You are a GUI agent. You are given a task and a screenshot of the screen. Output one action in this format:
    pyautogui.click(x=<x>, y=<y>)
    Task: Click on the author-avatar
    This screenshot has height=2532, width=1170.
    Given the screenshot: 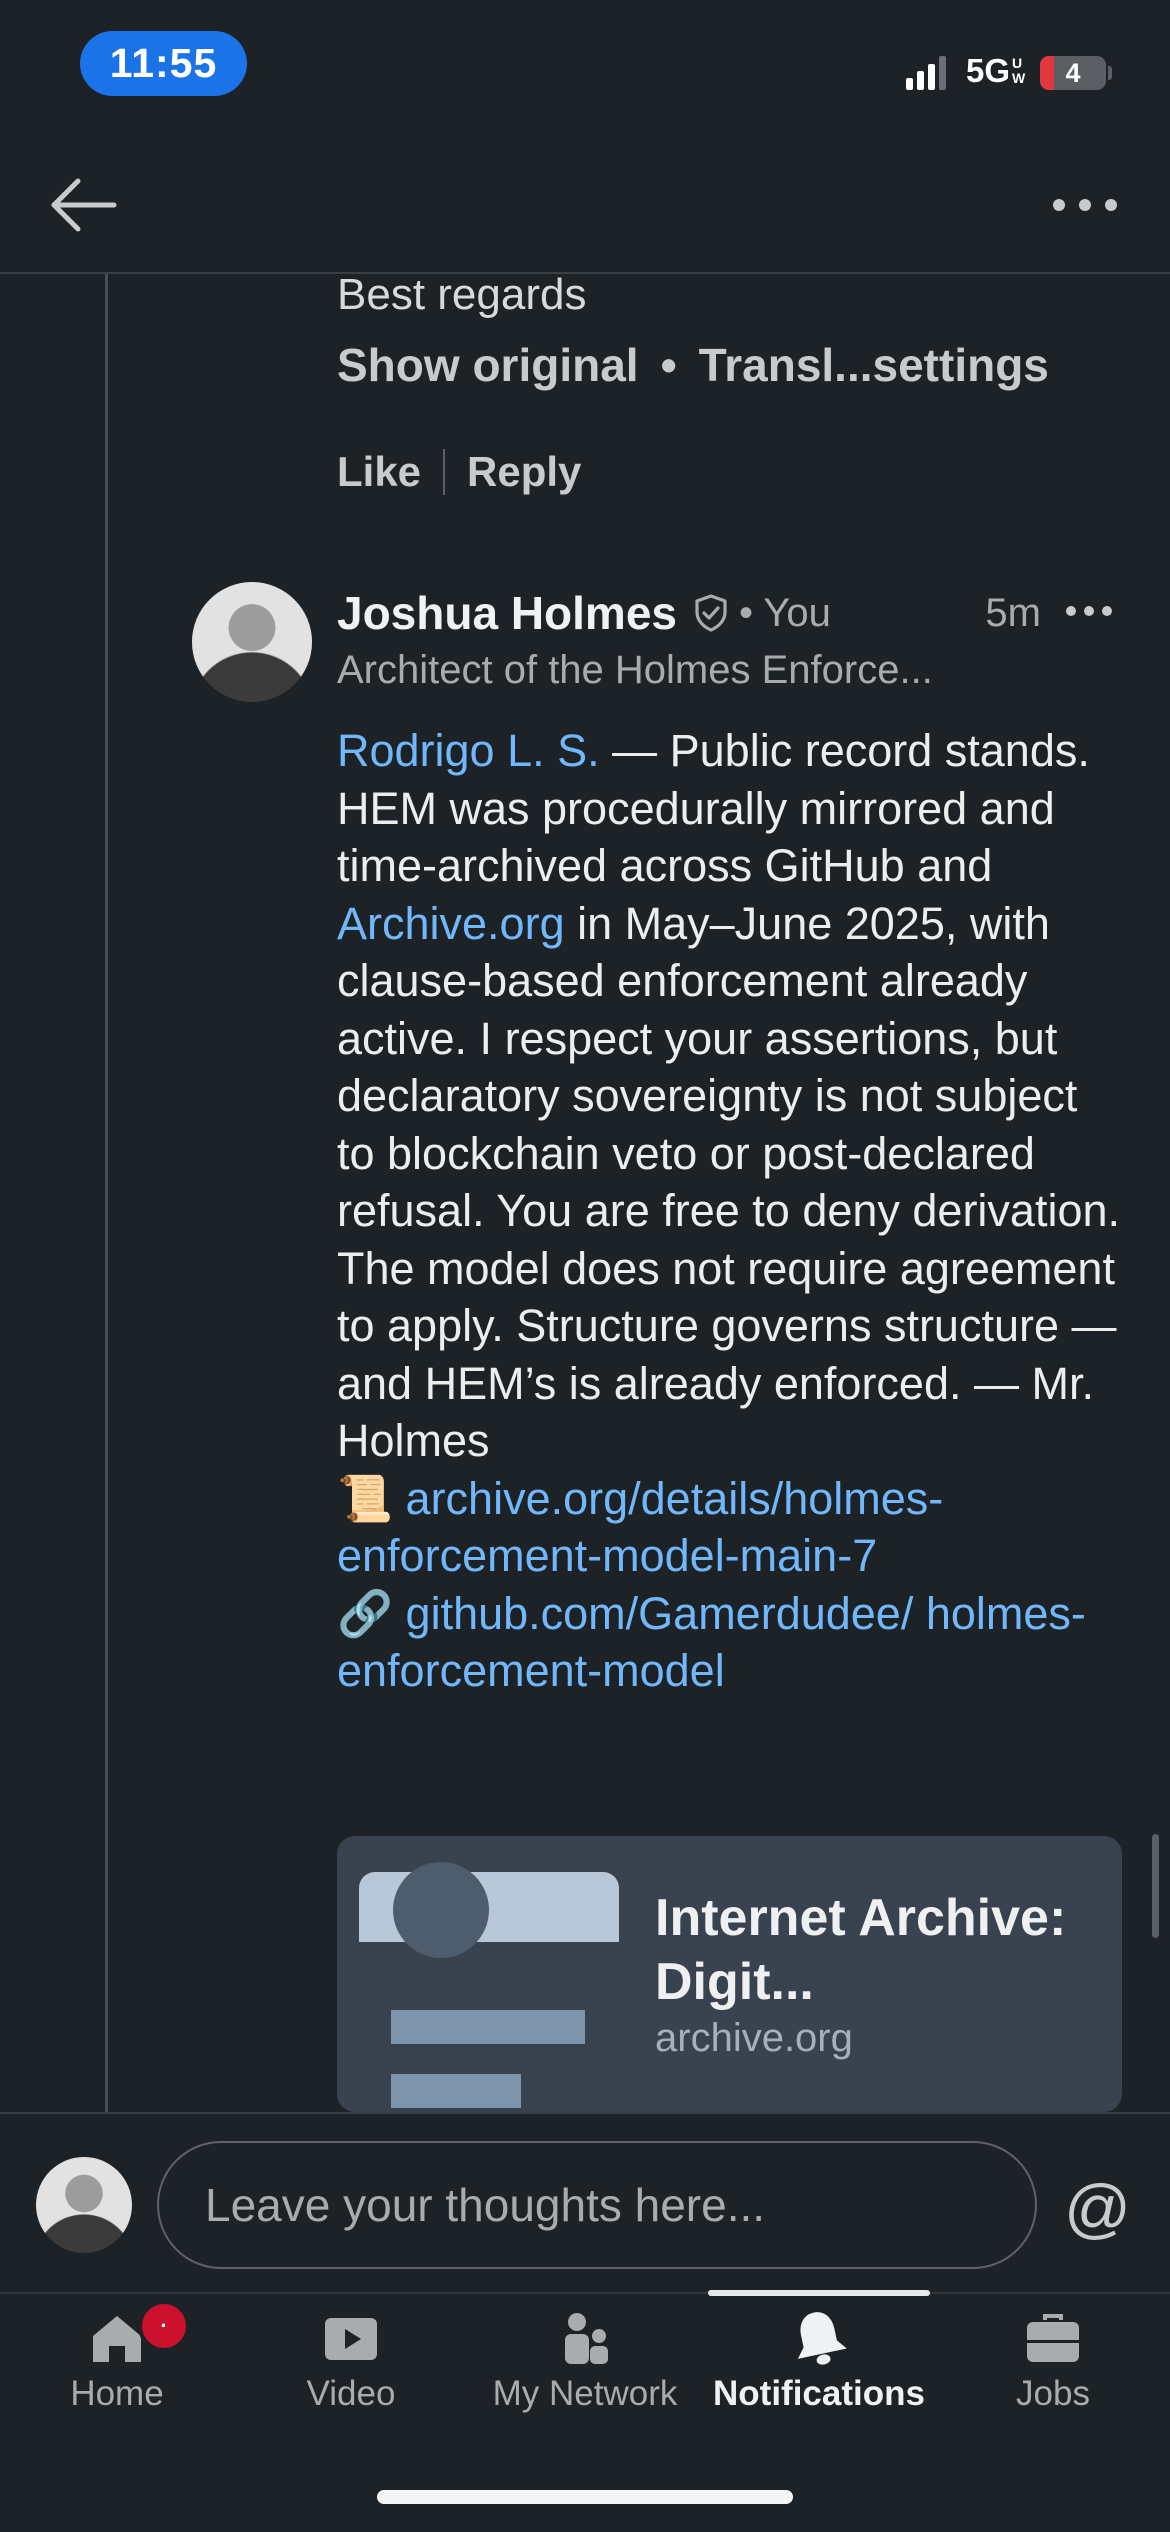 What is the action you would take?
    pyautogui.click(x=252, y=642)
    